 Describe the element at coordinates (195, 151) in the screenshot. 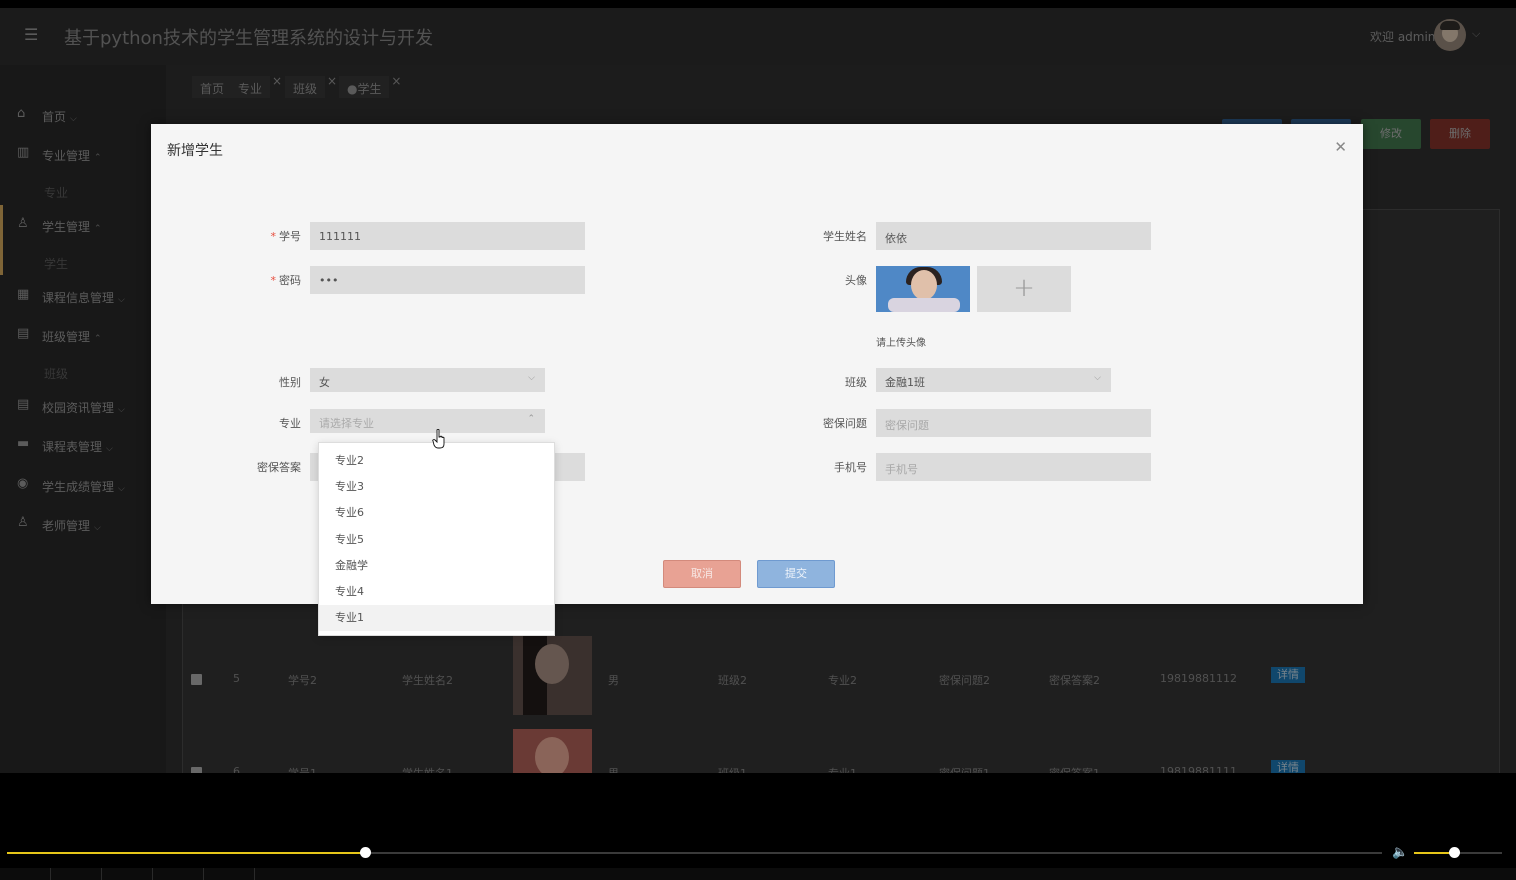

I see `dialog-title: 新增学生` at that location.